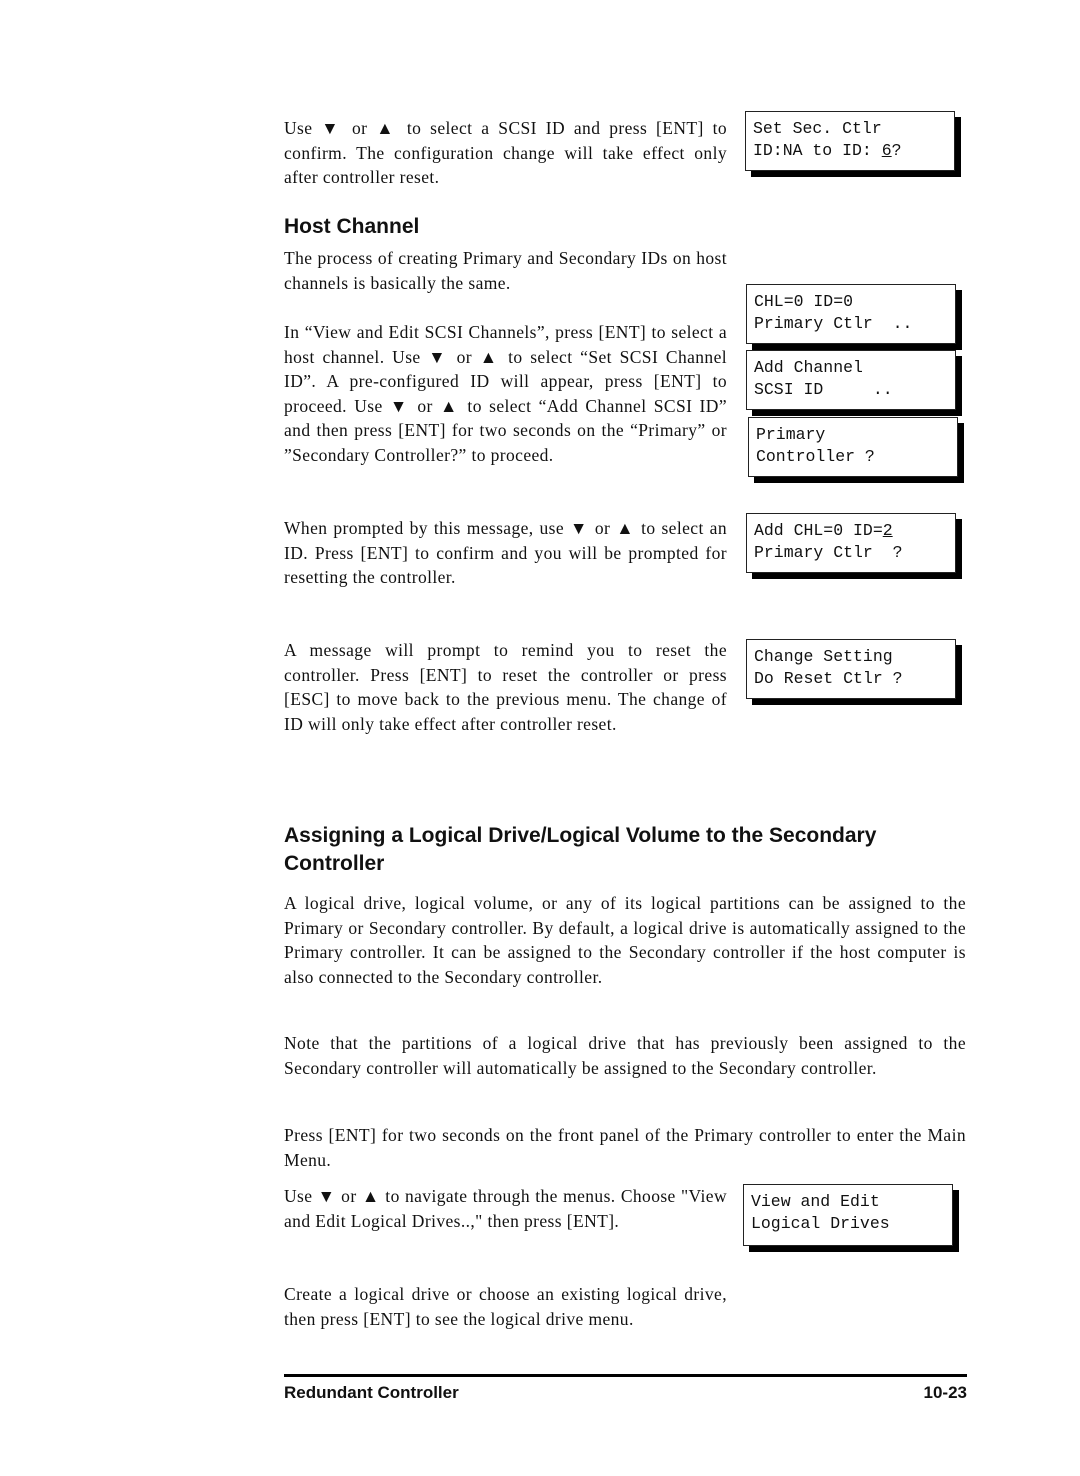 The width and height of the screenshot is (1080, 1476). What do you see at coordinates (945, 1392) in the screenshot?
I see `footer-page-number: 10-23` at bounding box center [945, 1392].